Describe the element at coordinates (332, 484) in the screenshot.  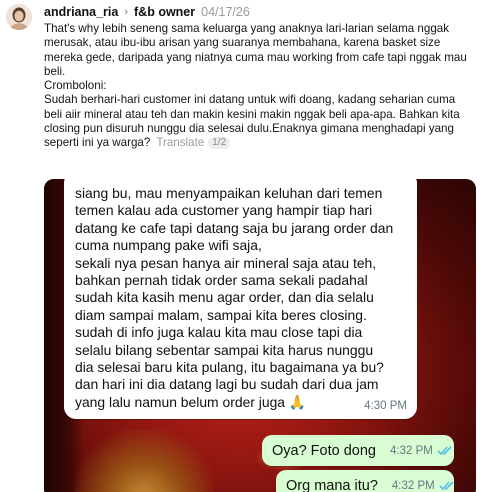
I see `outgoing-message-text: Org mana itu?` at that location.